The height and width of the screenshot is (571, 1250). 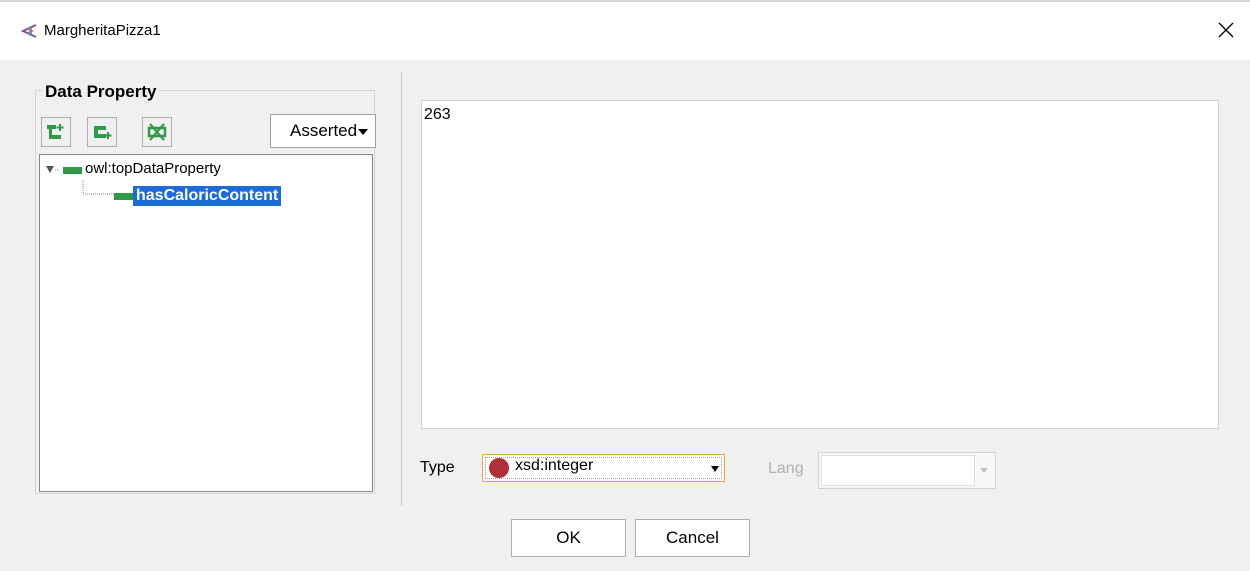 I want to click on asserted-dropdown: Asserted, so click(x=323, y=131).